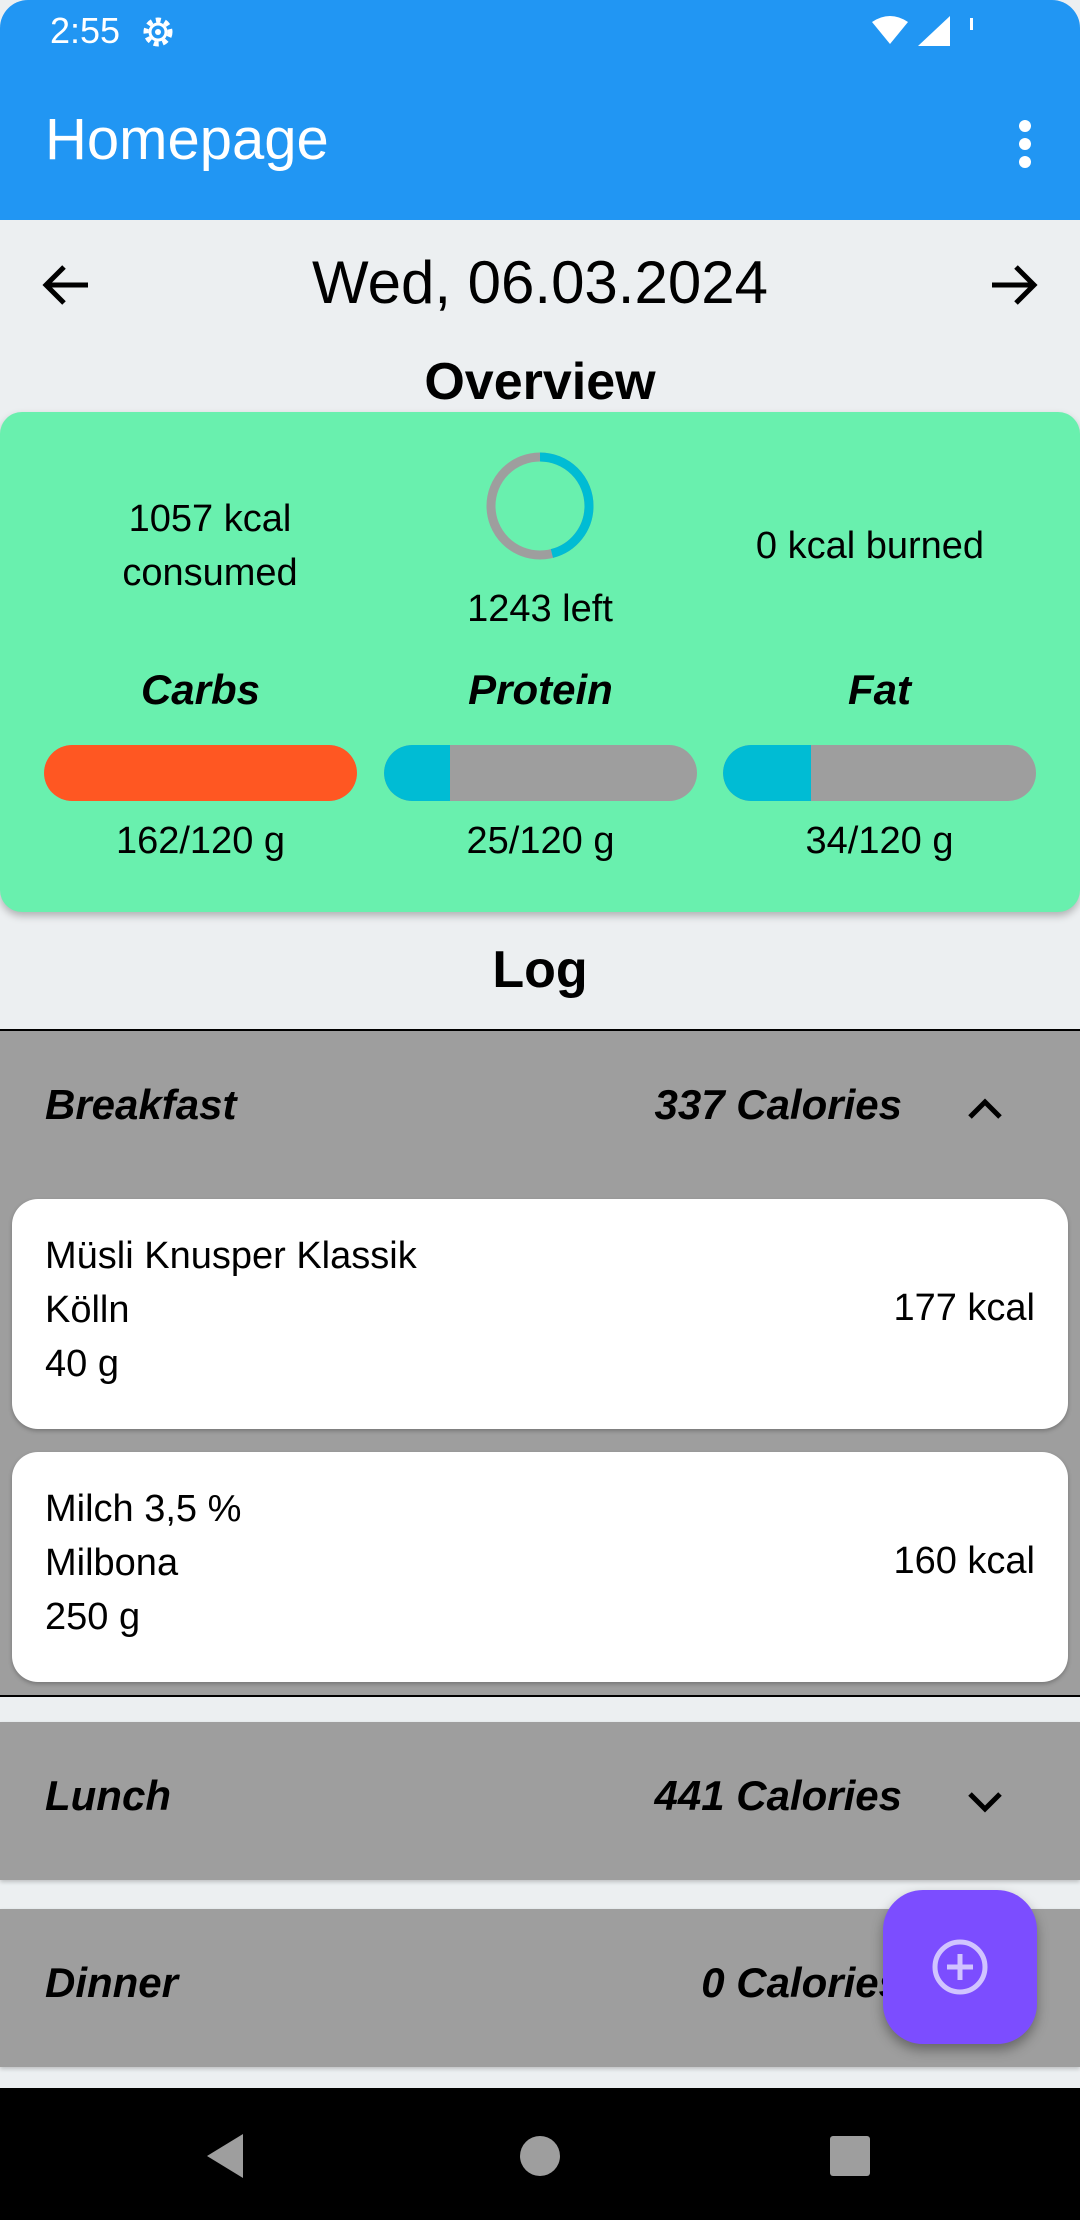  What do you see at coordinates (210, 573) in the screenshot?
I see `consumed-label: consumed` at bounding box center [210, 573].